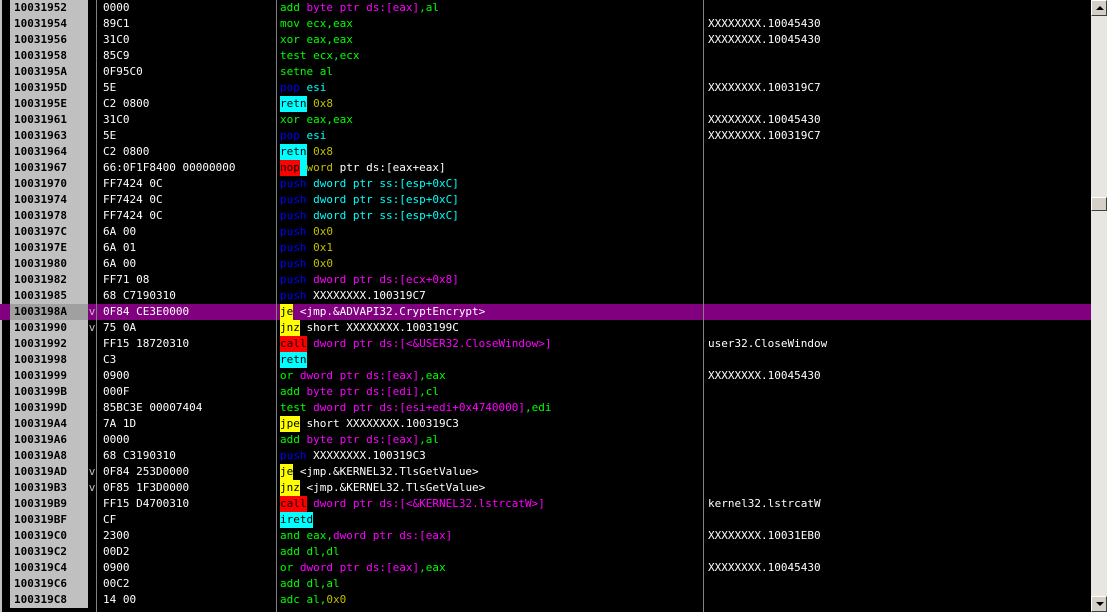 This screenshot has width=1107, height=612. Describe the element at coordinates (491, 520) in the screenshot. I see `instruction-cell: iretd` at that location.